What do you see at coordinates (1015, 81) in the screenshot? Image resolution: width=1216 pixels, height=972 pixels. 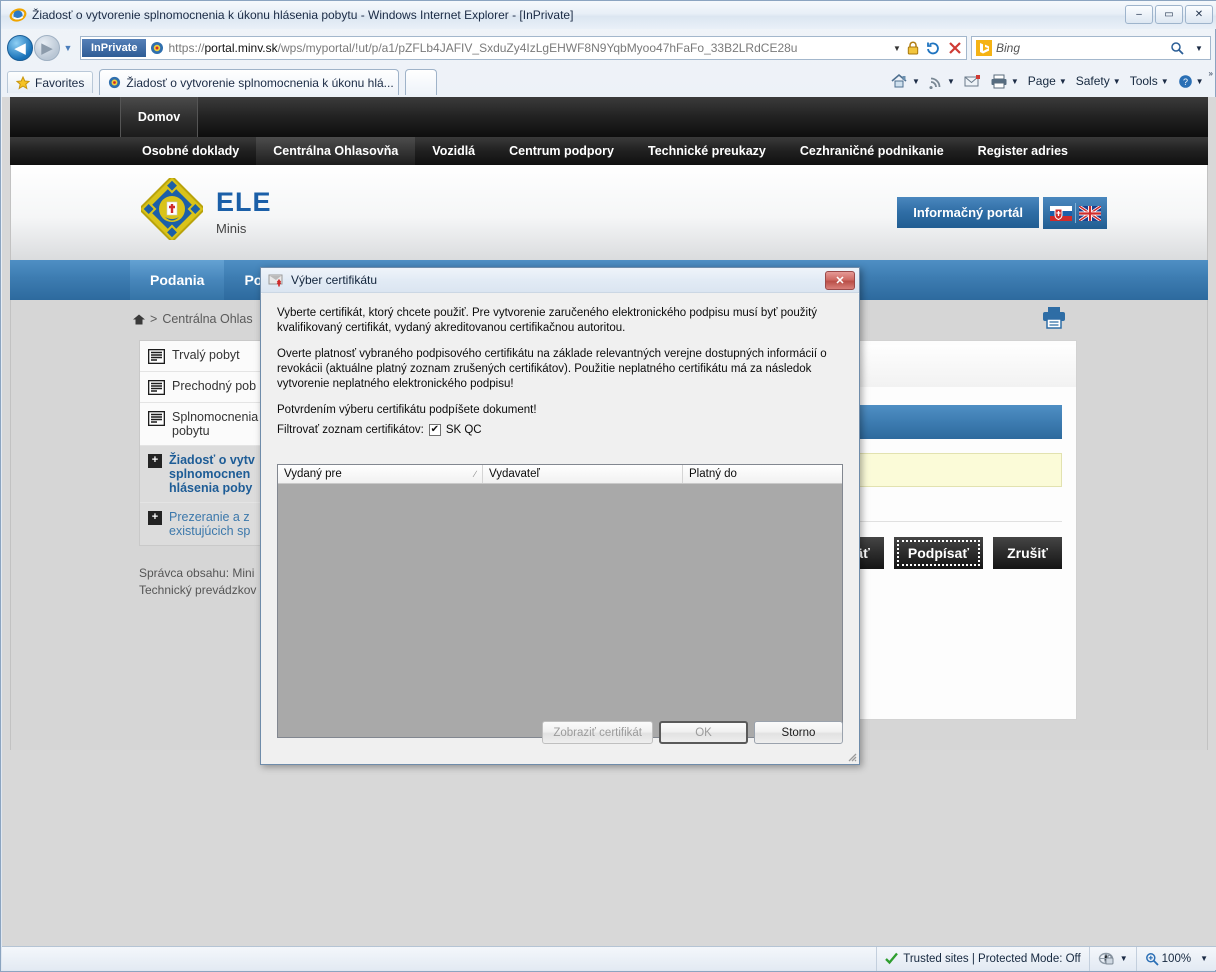 I see `print-caret-icon: ▼` at bounding box center [1015, 81].